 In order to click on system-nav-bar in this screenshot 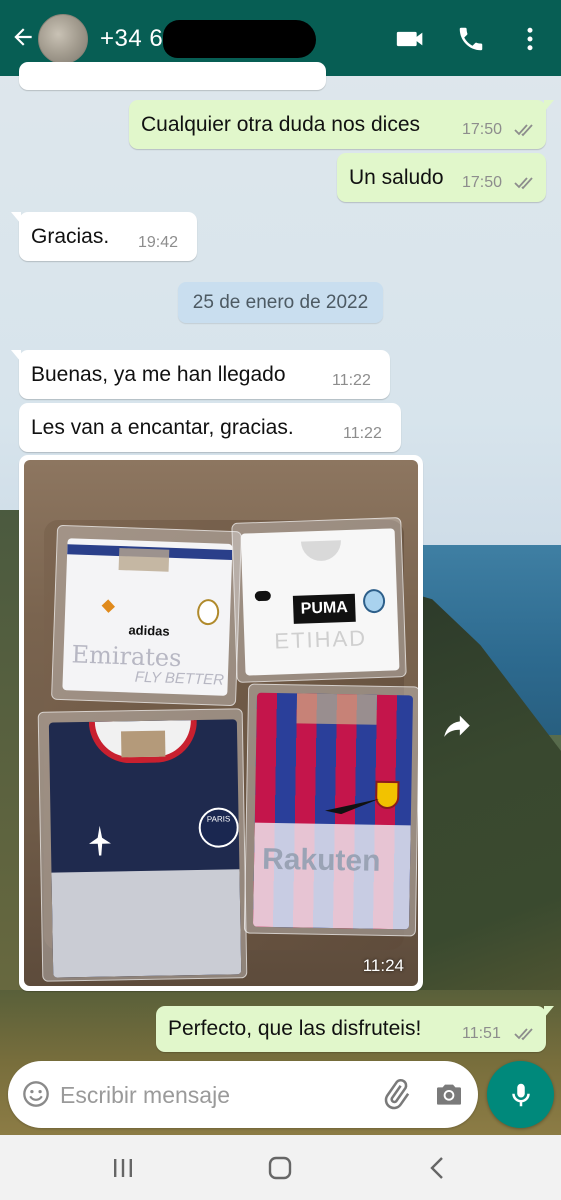, I will do `click(280, 1167)`.